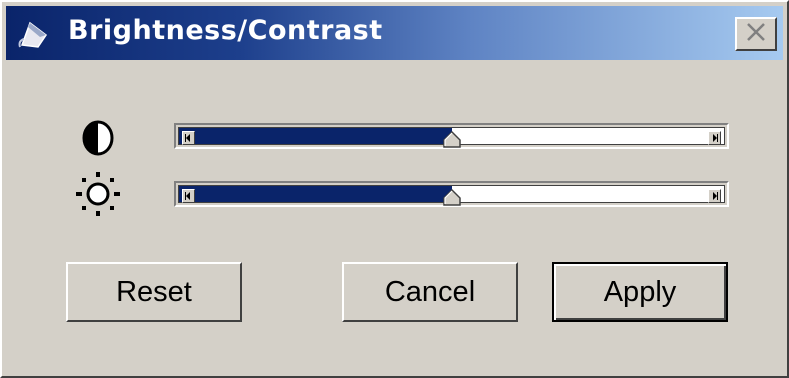  Describe the element at coordinates (154, 292) in the screenshot. I see `reset-button: Reset` at that location.